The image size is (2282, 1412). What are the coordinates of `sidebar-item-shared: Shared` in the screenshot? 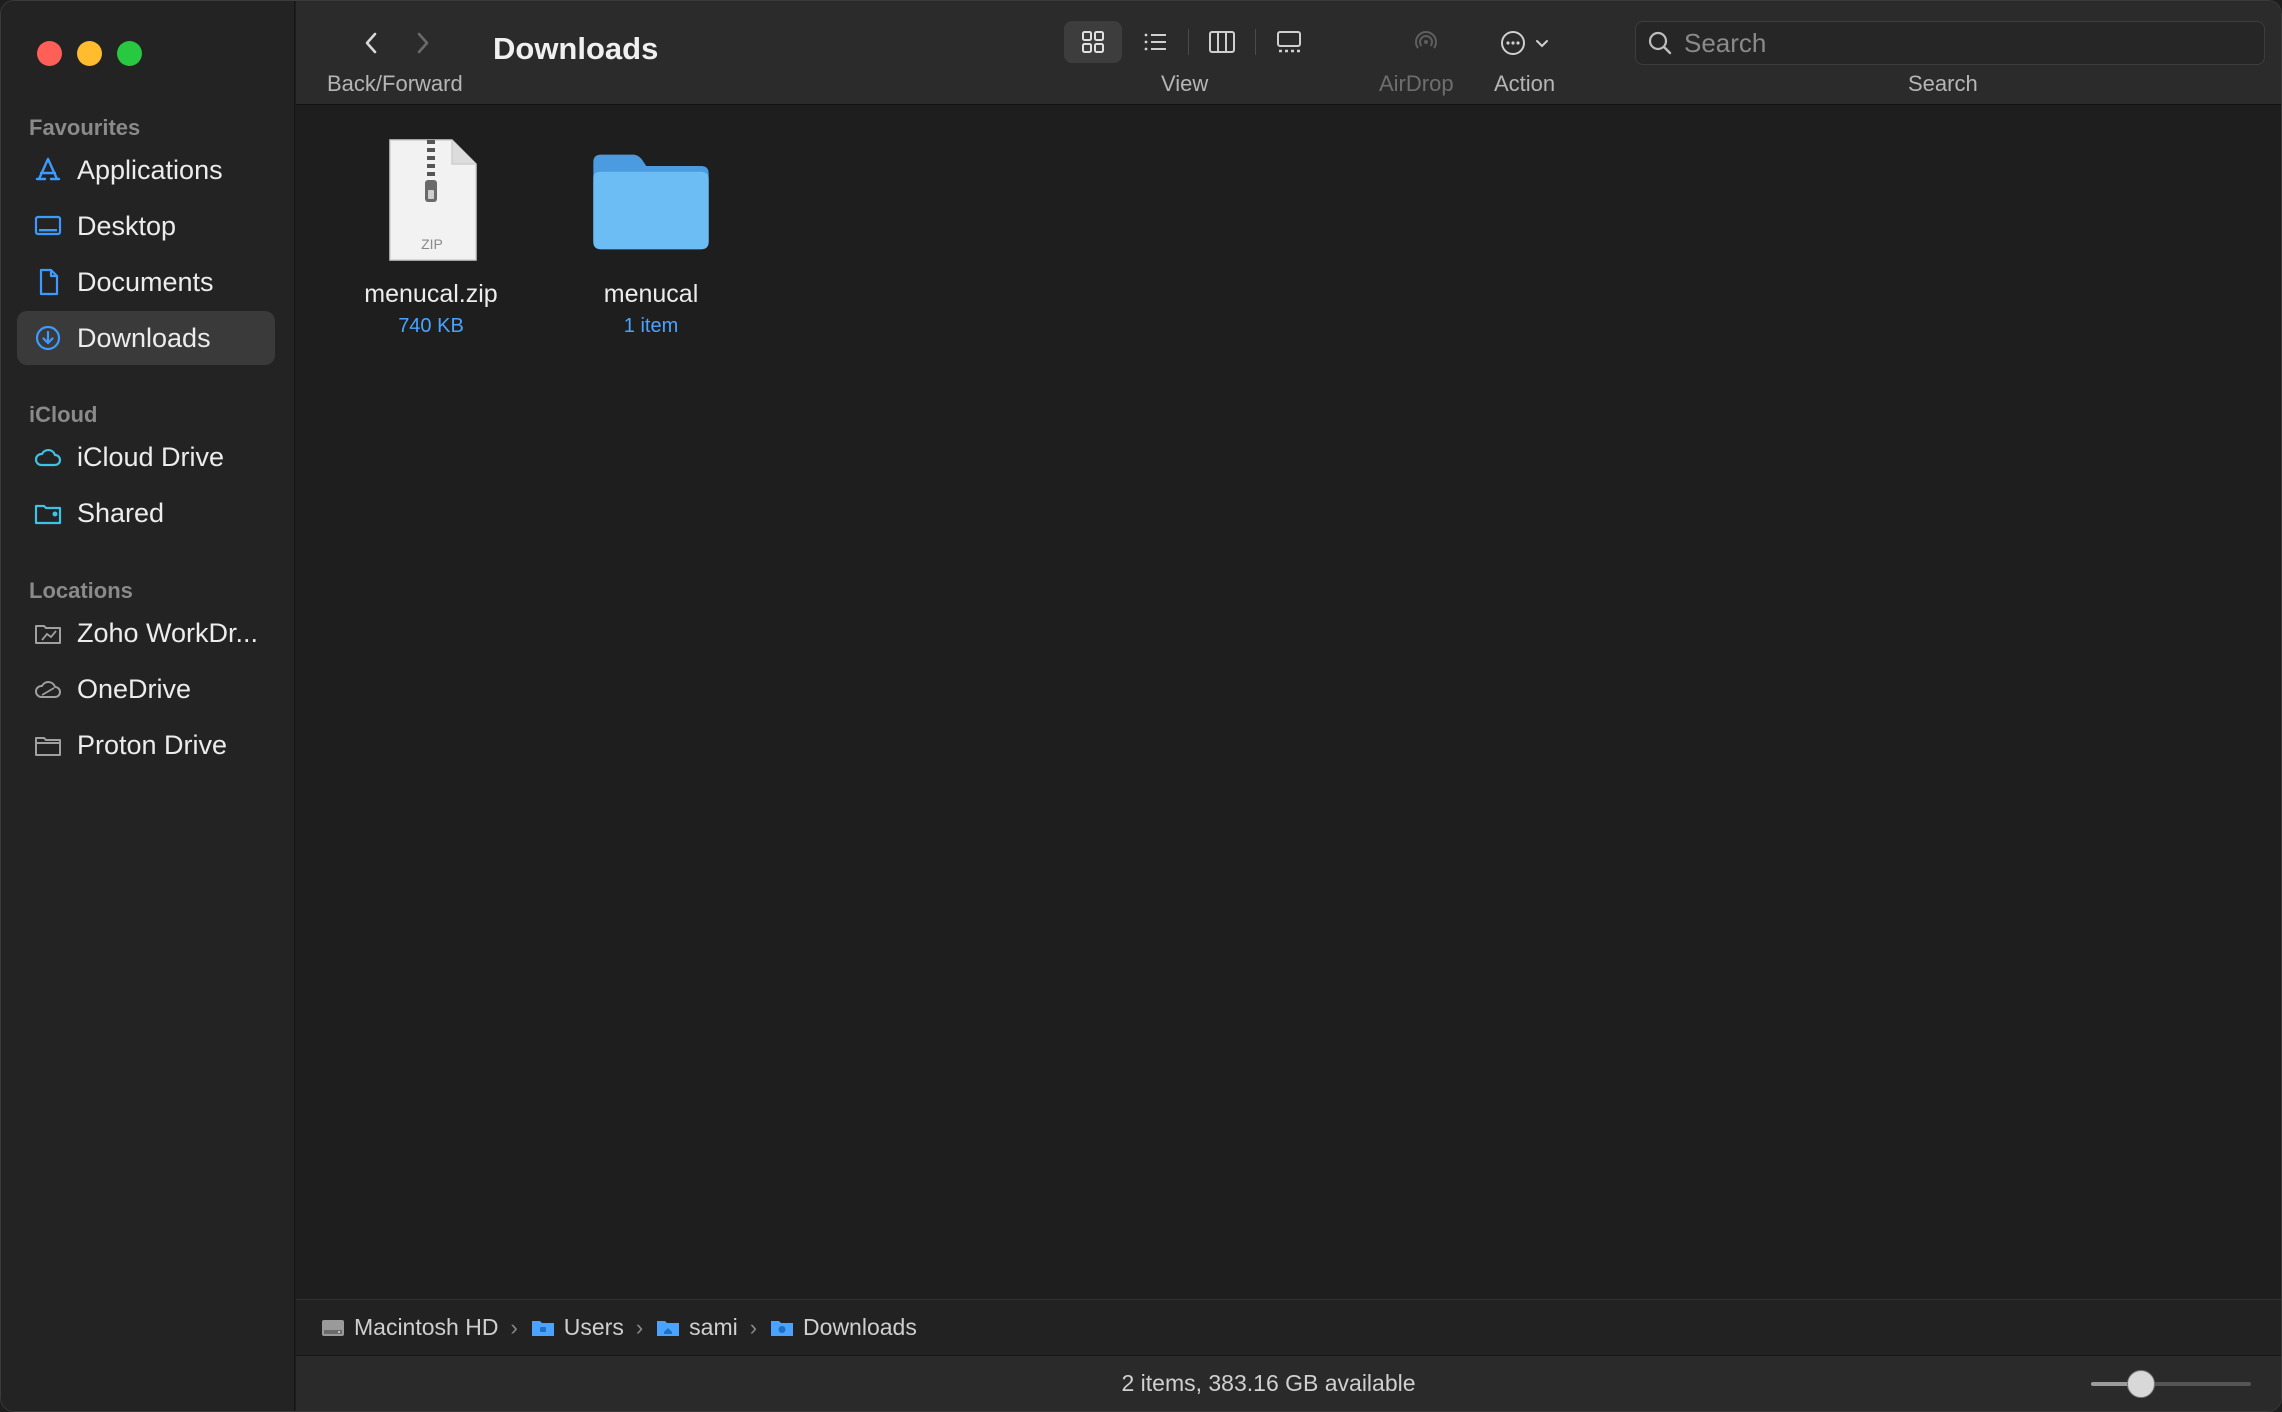 It's located at (146, 513).